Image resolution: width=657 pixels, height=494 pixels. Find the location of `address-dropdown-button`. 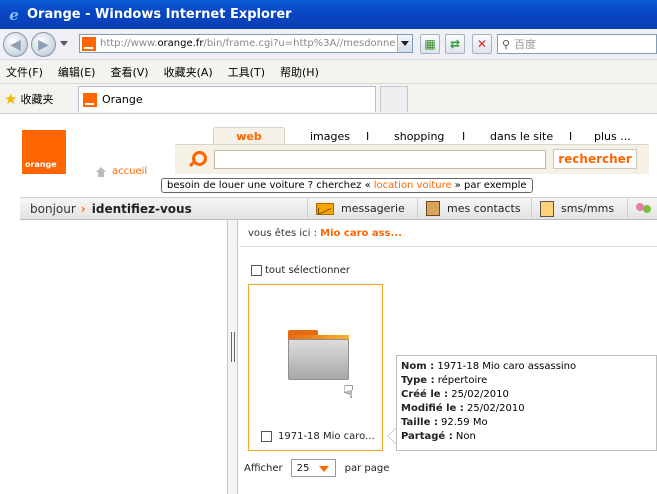

address-dropdown-button is located at coordinates (404, 43).